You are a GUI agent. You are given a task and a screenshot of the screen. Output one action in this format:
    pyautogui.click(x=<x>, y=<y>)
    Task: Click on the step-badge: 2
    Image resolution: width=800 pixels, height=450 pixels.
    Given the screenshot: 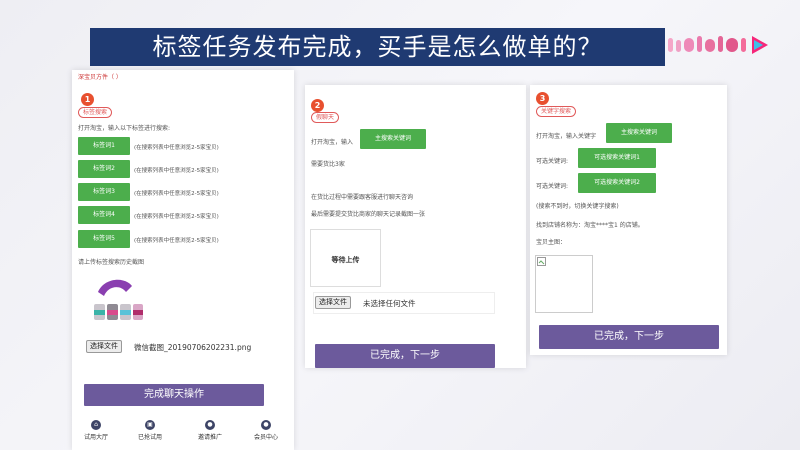 What is the action you would take?
    pyautogui.click(x=317, y=105)
    